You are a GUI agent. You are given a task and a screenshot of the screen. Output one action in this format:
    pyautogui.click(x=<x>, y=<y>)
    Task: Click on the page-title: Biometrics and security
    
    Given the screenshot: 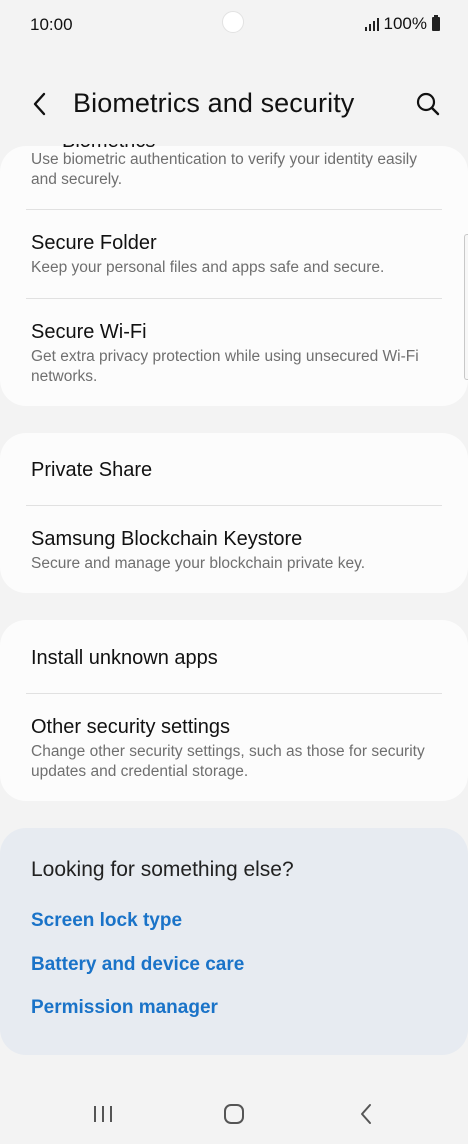 What is the action you would take?
    pyautogui.click(x=214, y=103)
    